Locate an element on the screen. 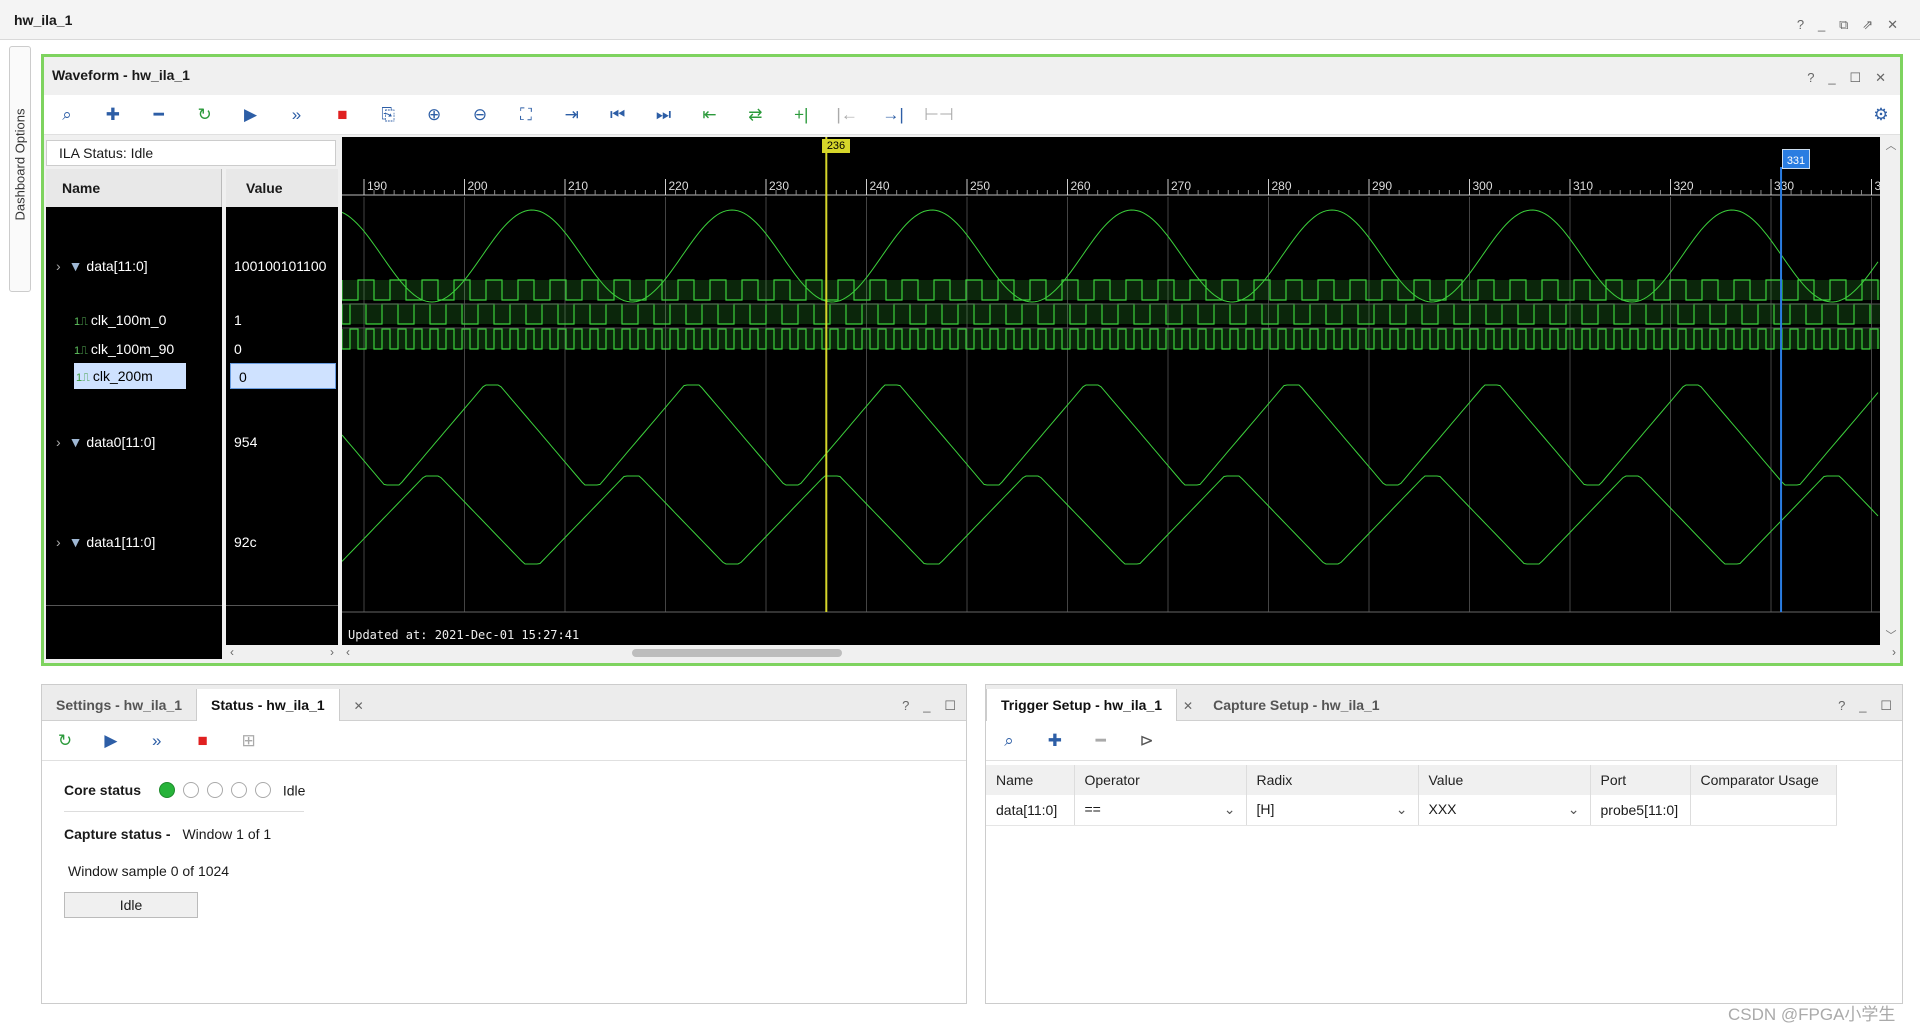 This screenshot has width=1920, height=1030. state-idle-button: Idle is located at coordinates (131, 905).